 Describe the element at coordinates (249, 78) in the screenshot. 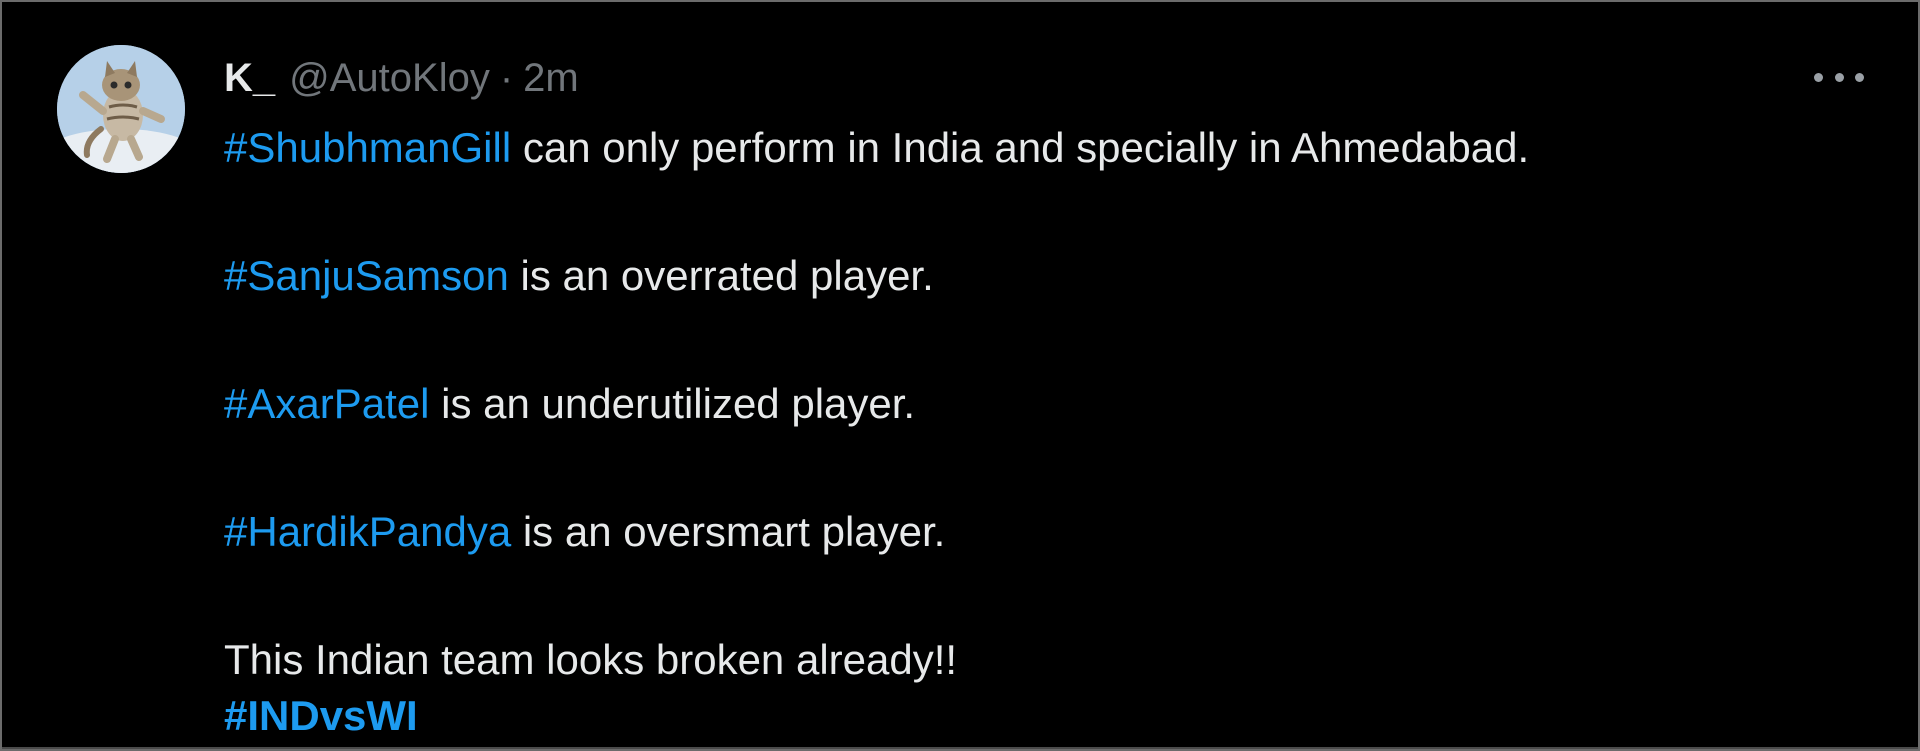

I see `author-display-name: K_` at that location.